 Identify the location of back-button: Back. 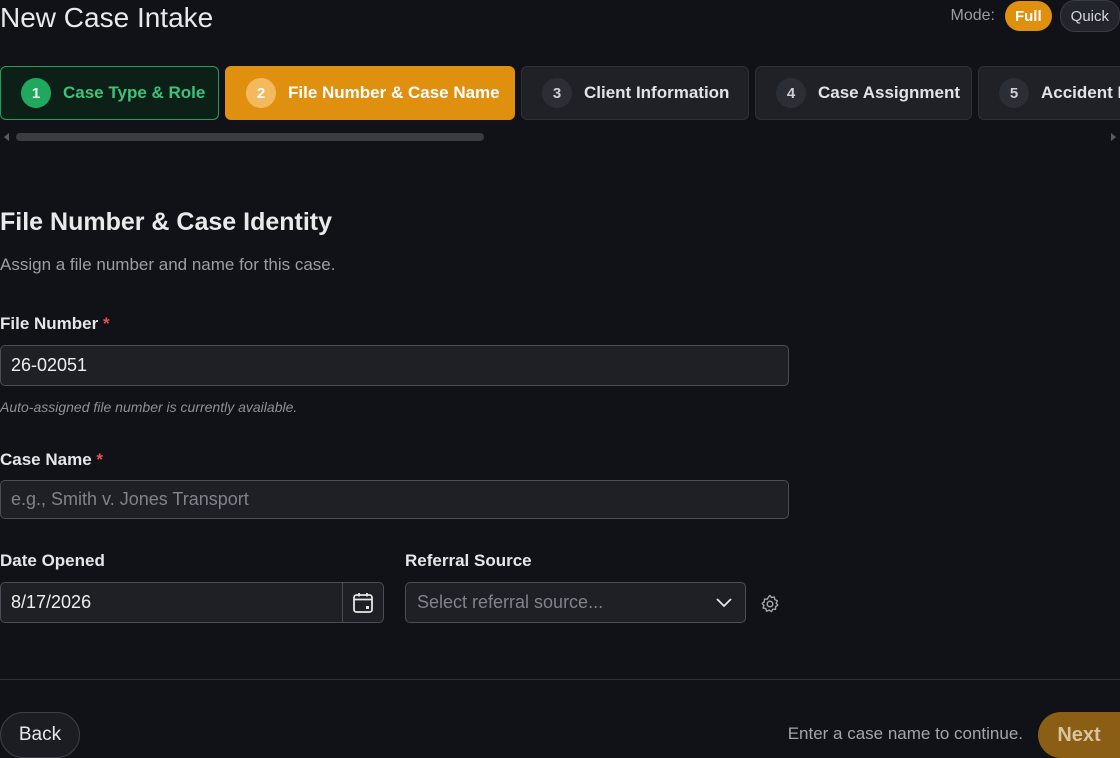
(40, 735).